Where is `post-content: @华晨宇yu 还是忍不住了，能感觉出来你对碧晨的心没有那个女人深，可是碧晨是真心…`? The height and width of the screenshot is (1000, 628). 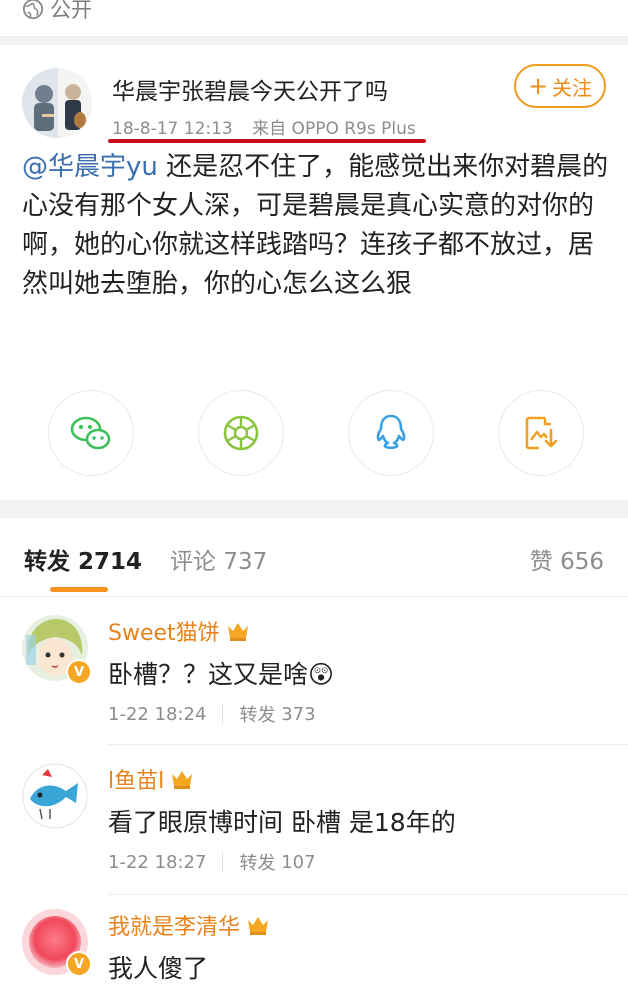
post-content: @华晨宇yu 还是忍不住了，能感觉出来你对碧晨的心没有那个女人深，可是碧晨是真心… is located at coordinates (317, 226).